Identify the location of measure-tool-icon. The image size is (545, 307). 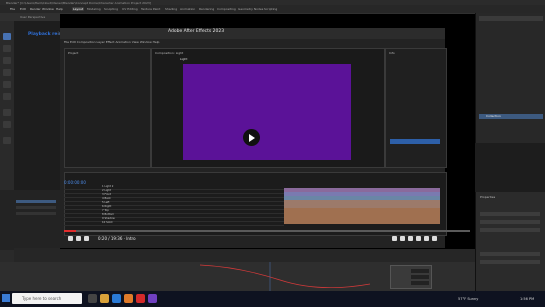
(7, 124).